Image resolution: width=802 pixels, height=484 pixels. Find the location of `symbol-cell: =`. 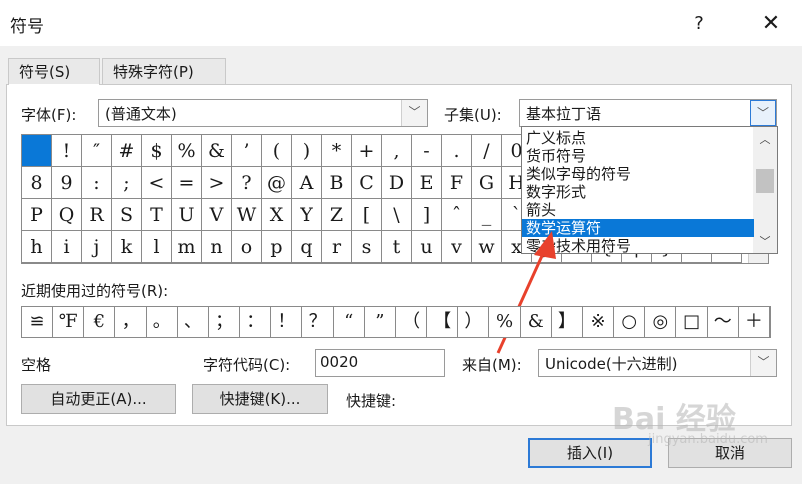

symbol-cell: = is located at coordinates (187, 183).